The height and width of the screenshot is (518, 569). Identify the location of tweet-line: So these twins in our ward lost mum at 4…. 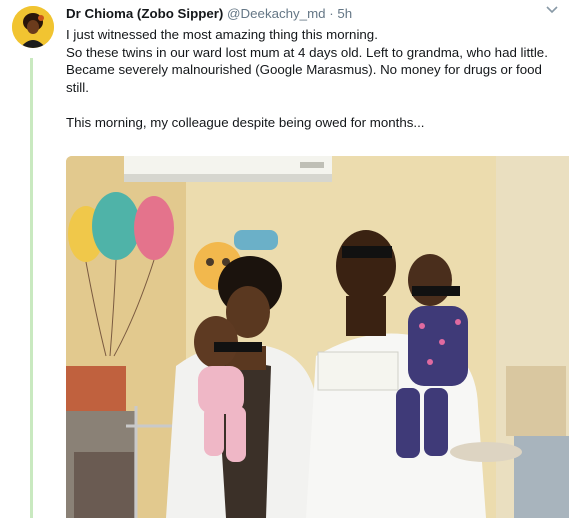
(307, 69).